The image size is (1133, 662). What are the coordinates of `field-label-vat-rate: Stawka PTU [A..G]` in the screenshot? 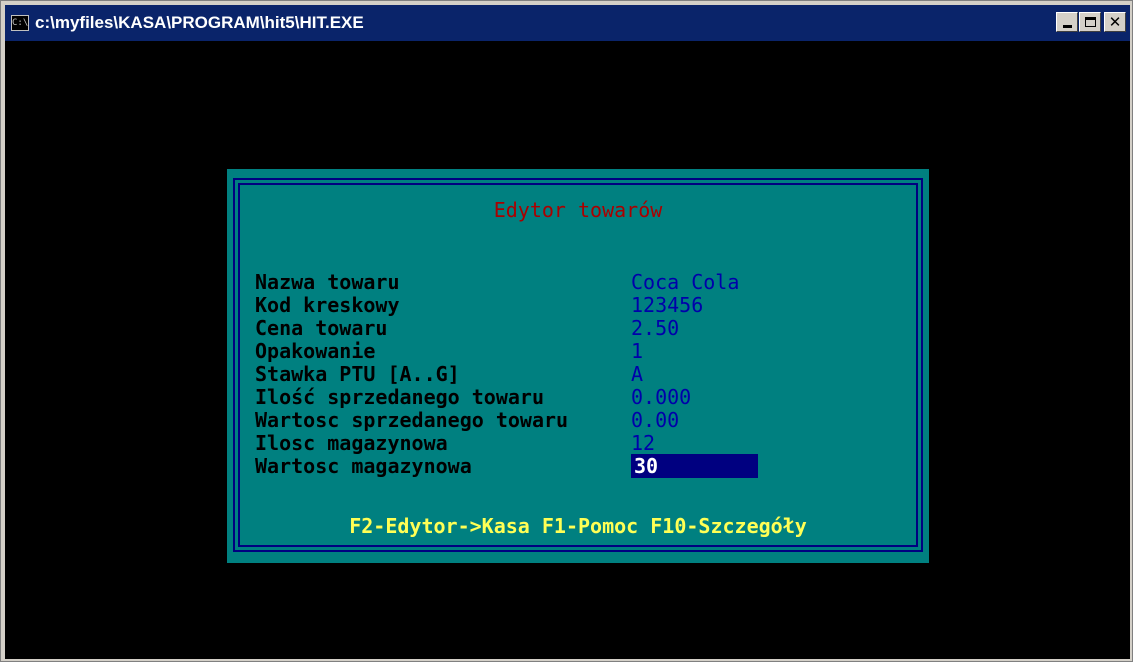 It's located at (357, 374).